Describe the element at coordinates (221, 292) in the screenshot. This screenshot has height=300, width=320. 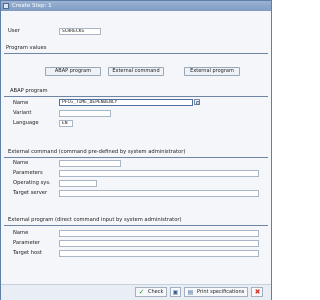
I see `print-label: Print specifications` at that location.